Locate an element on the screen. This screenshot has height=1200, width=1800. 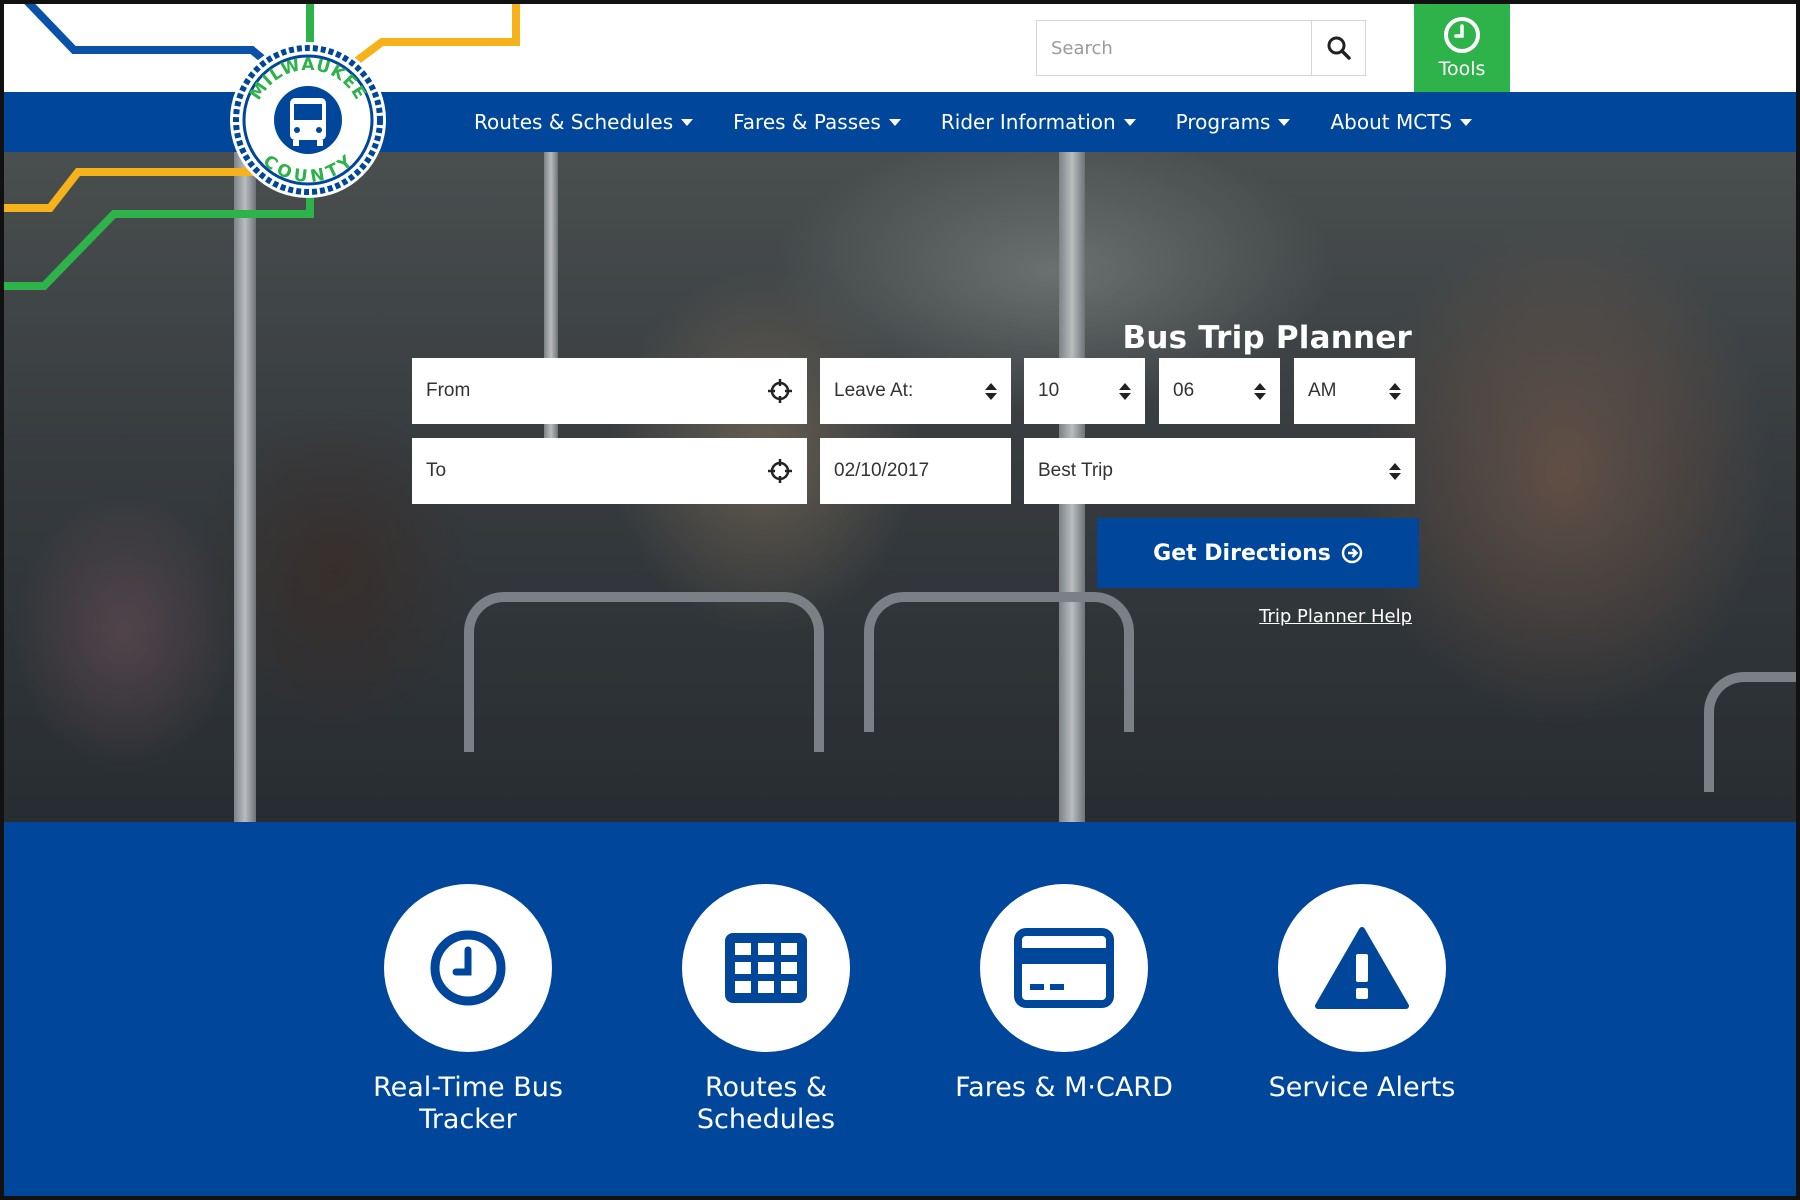
quick-link-label-line: Routes & is located at coordinates (766, 1087).